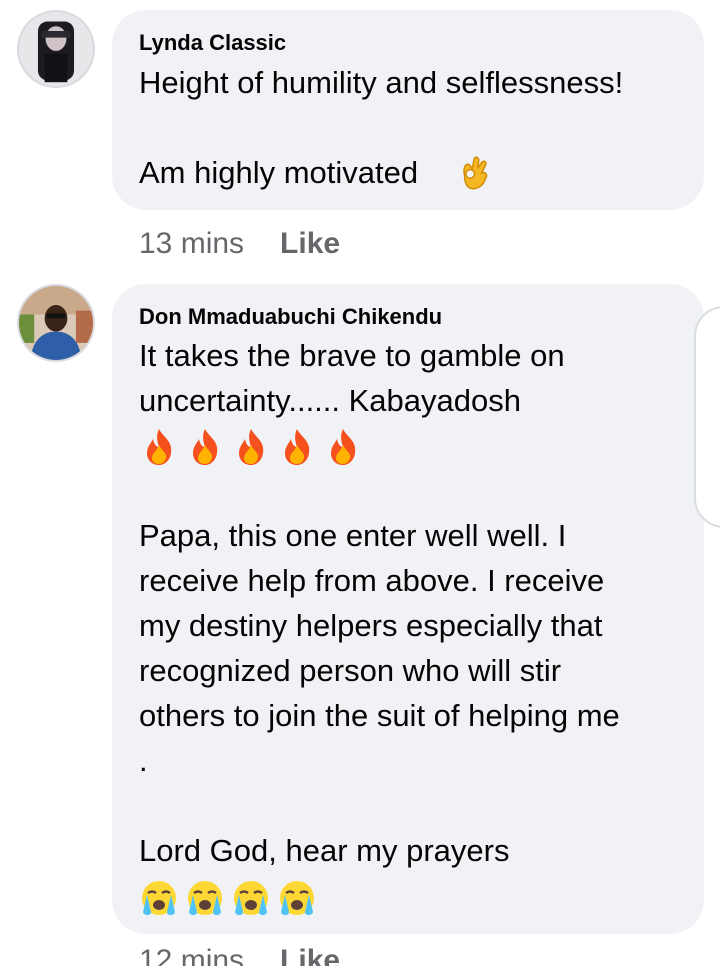  I want to click on comment-author: Lynda Classic, so click(212, 43).